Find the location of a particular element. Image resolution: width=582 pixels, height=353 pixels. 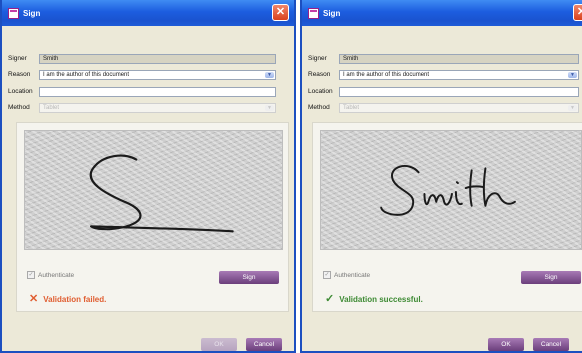

status-text: Validation successful. is located at coordinates (381, 299).